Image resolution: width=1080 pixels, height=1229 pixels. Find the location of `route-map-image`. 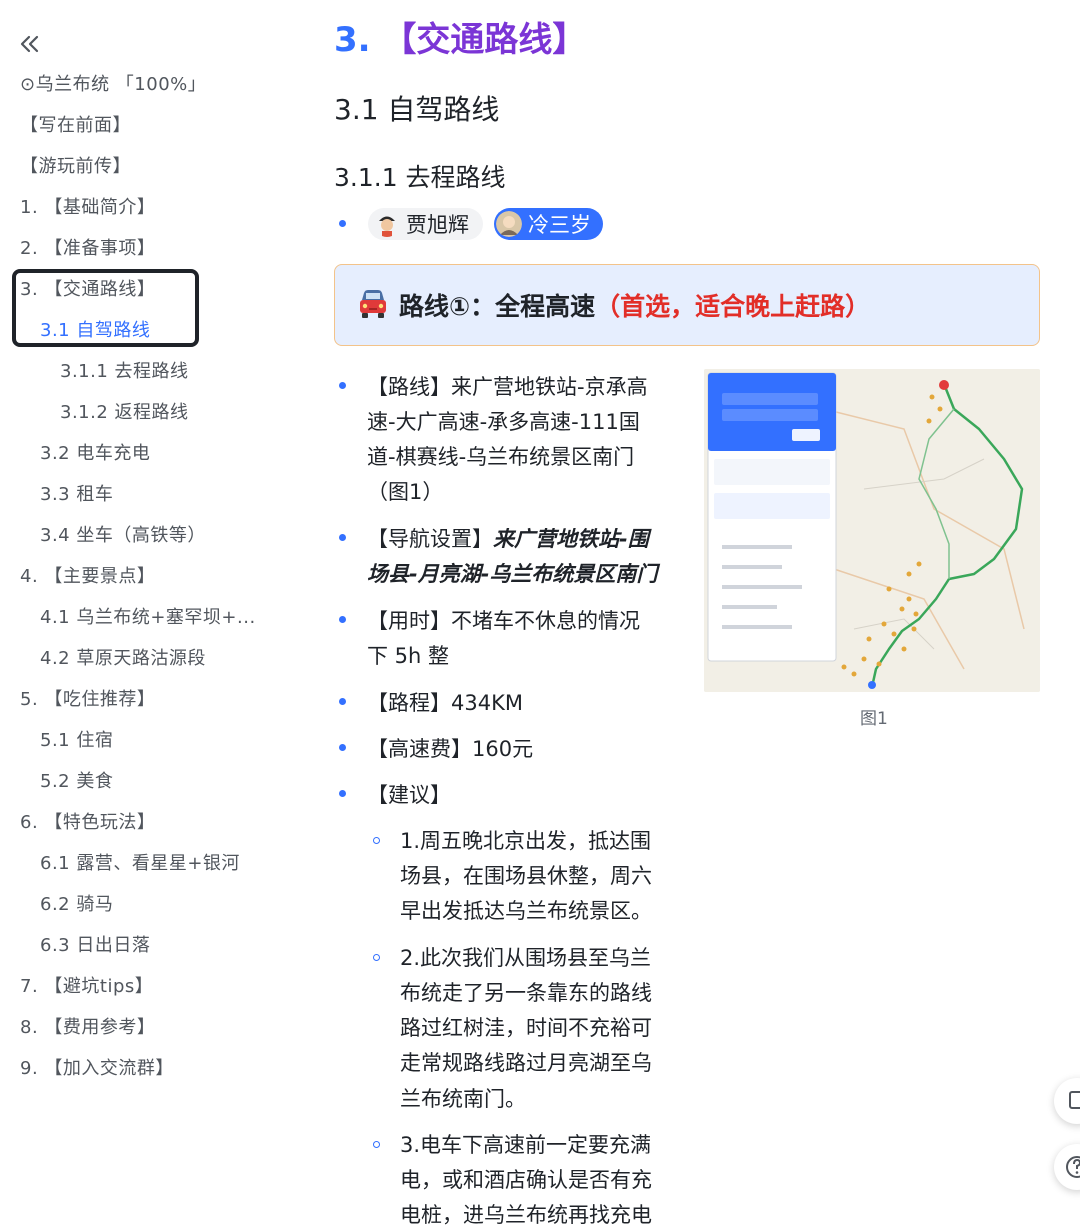

route-map-image is located at coordinates (872, 530).